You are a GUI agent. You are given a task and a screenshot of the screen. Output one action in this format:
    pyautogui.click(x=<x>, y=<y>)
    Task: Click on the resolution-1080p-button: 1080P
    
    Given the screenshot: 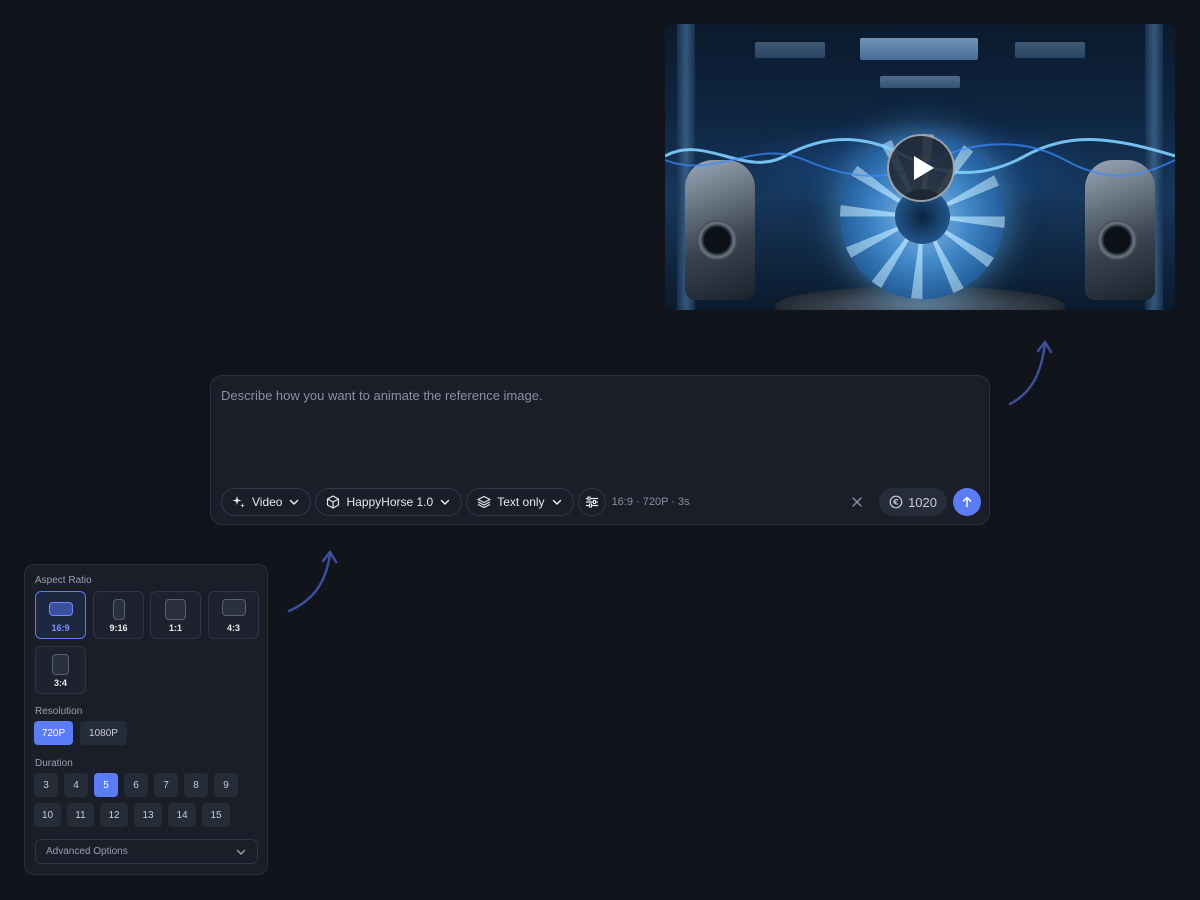 What is the action you would take?
    pyautogui.click(x=103, y=733)
    